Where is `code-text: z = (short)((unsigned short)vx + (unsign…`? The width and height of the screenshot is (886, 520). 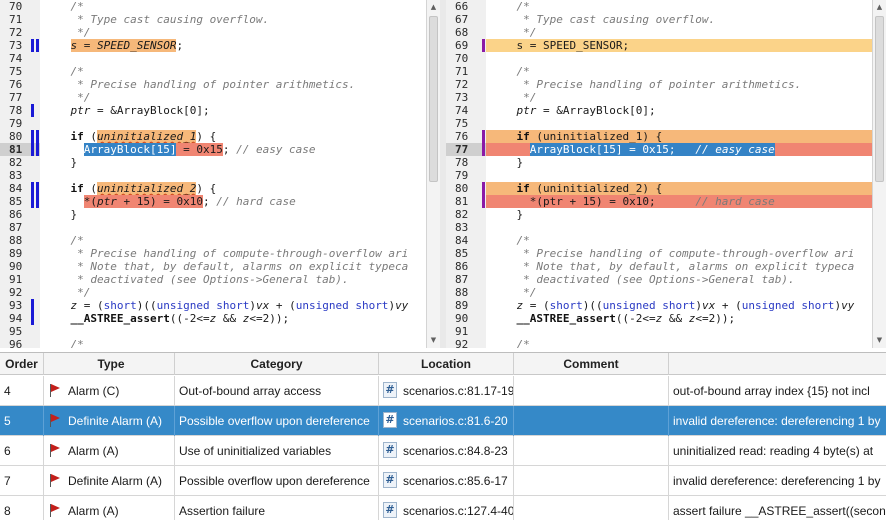 code-text: z = (short)((unsigned short)vx + (unsign… is located at coordinates (672, 305).